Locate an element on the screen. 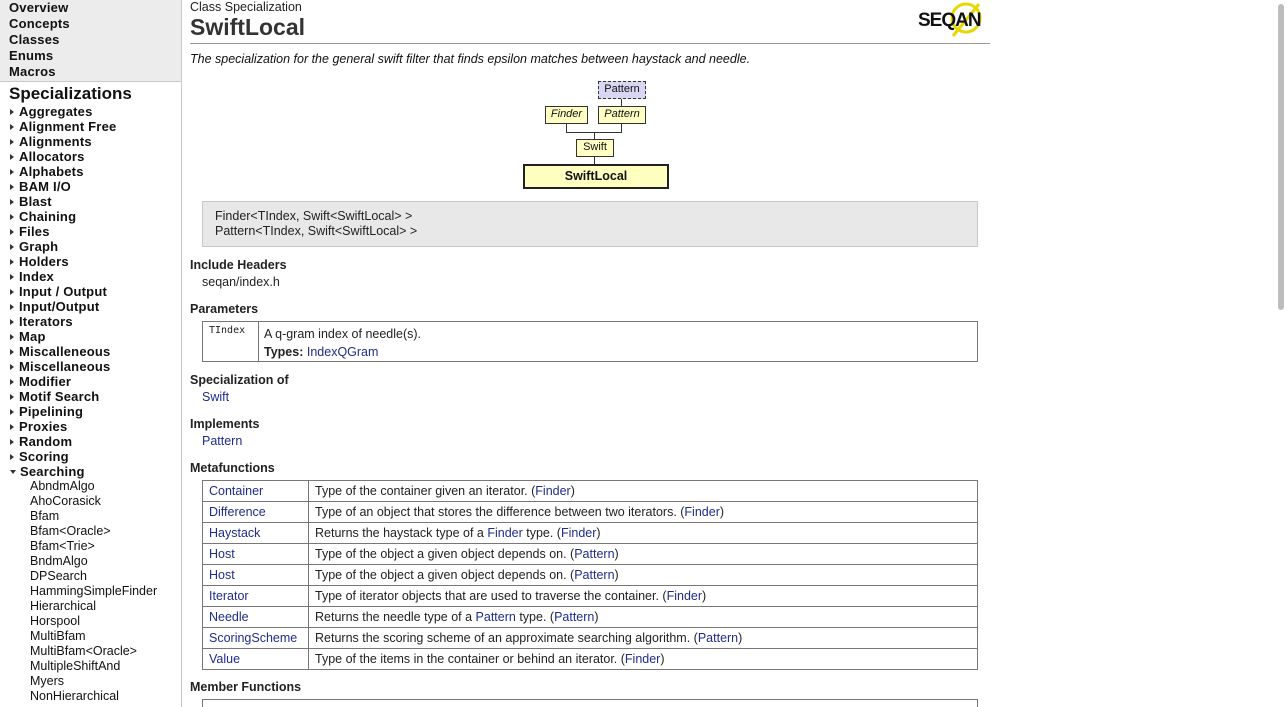 This screenshot has width=1287, height=707. nav-link-concepts: Concepts is located at coordinates (95, 24).